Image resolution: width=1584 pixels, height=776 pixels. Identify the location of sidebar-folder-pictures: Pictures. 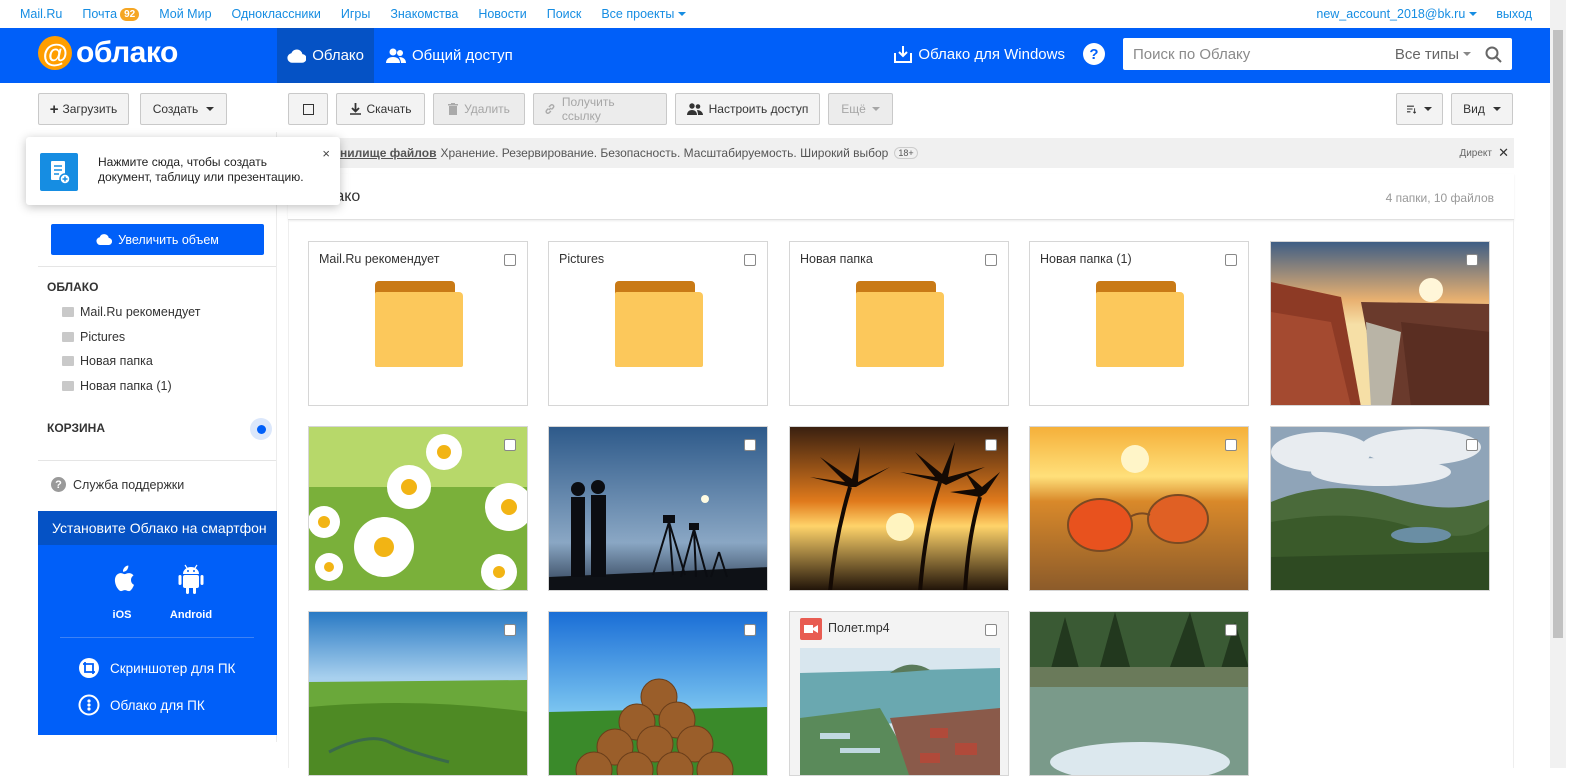
(93, 337).